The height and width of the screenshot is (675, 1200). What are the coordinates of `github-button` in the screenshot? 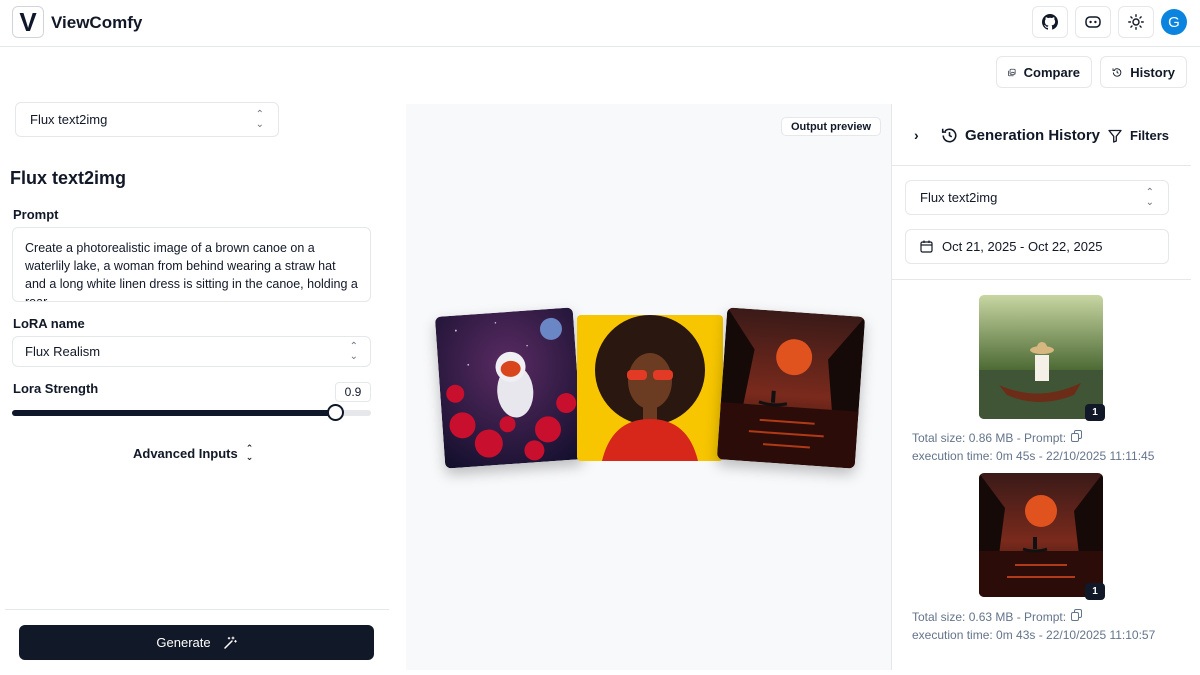 It's located at (1050, 22).